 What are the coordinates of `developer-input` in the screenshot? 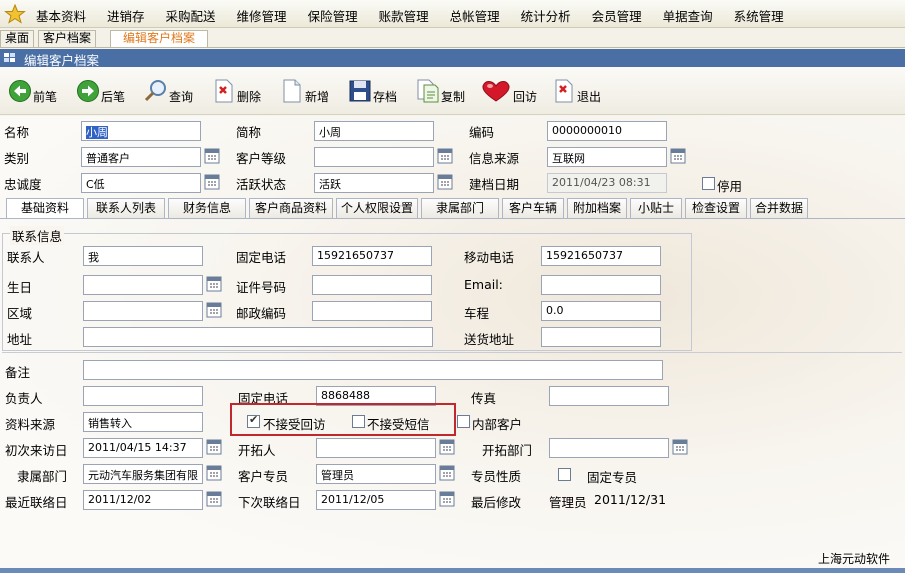 It's located at (376, 448).